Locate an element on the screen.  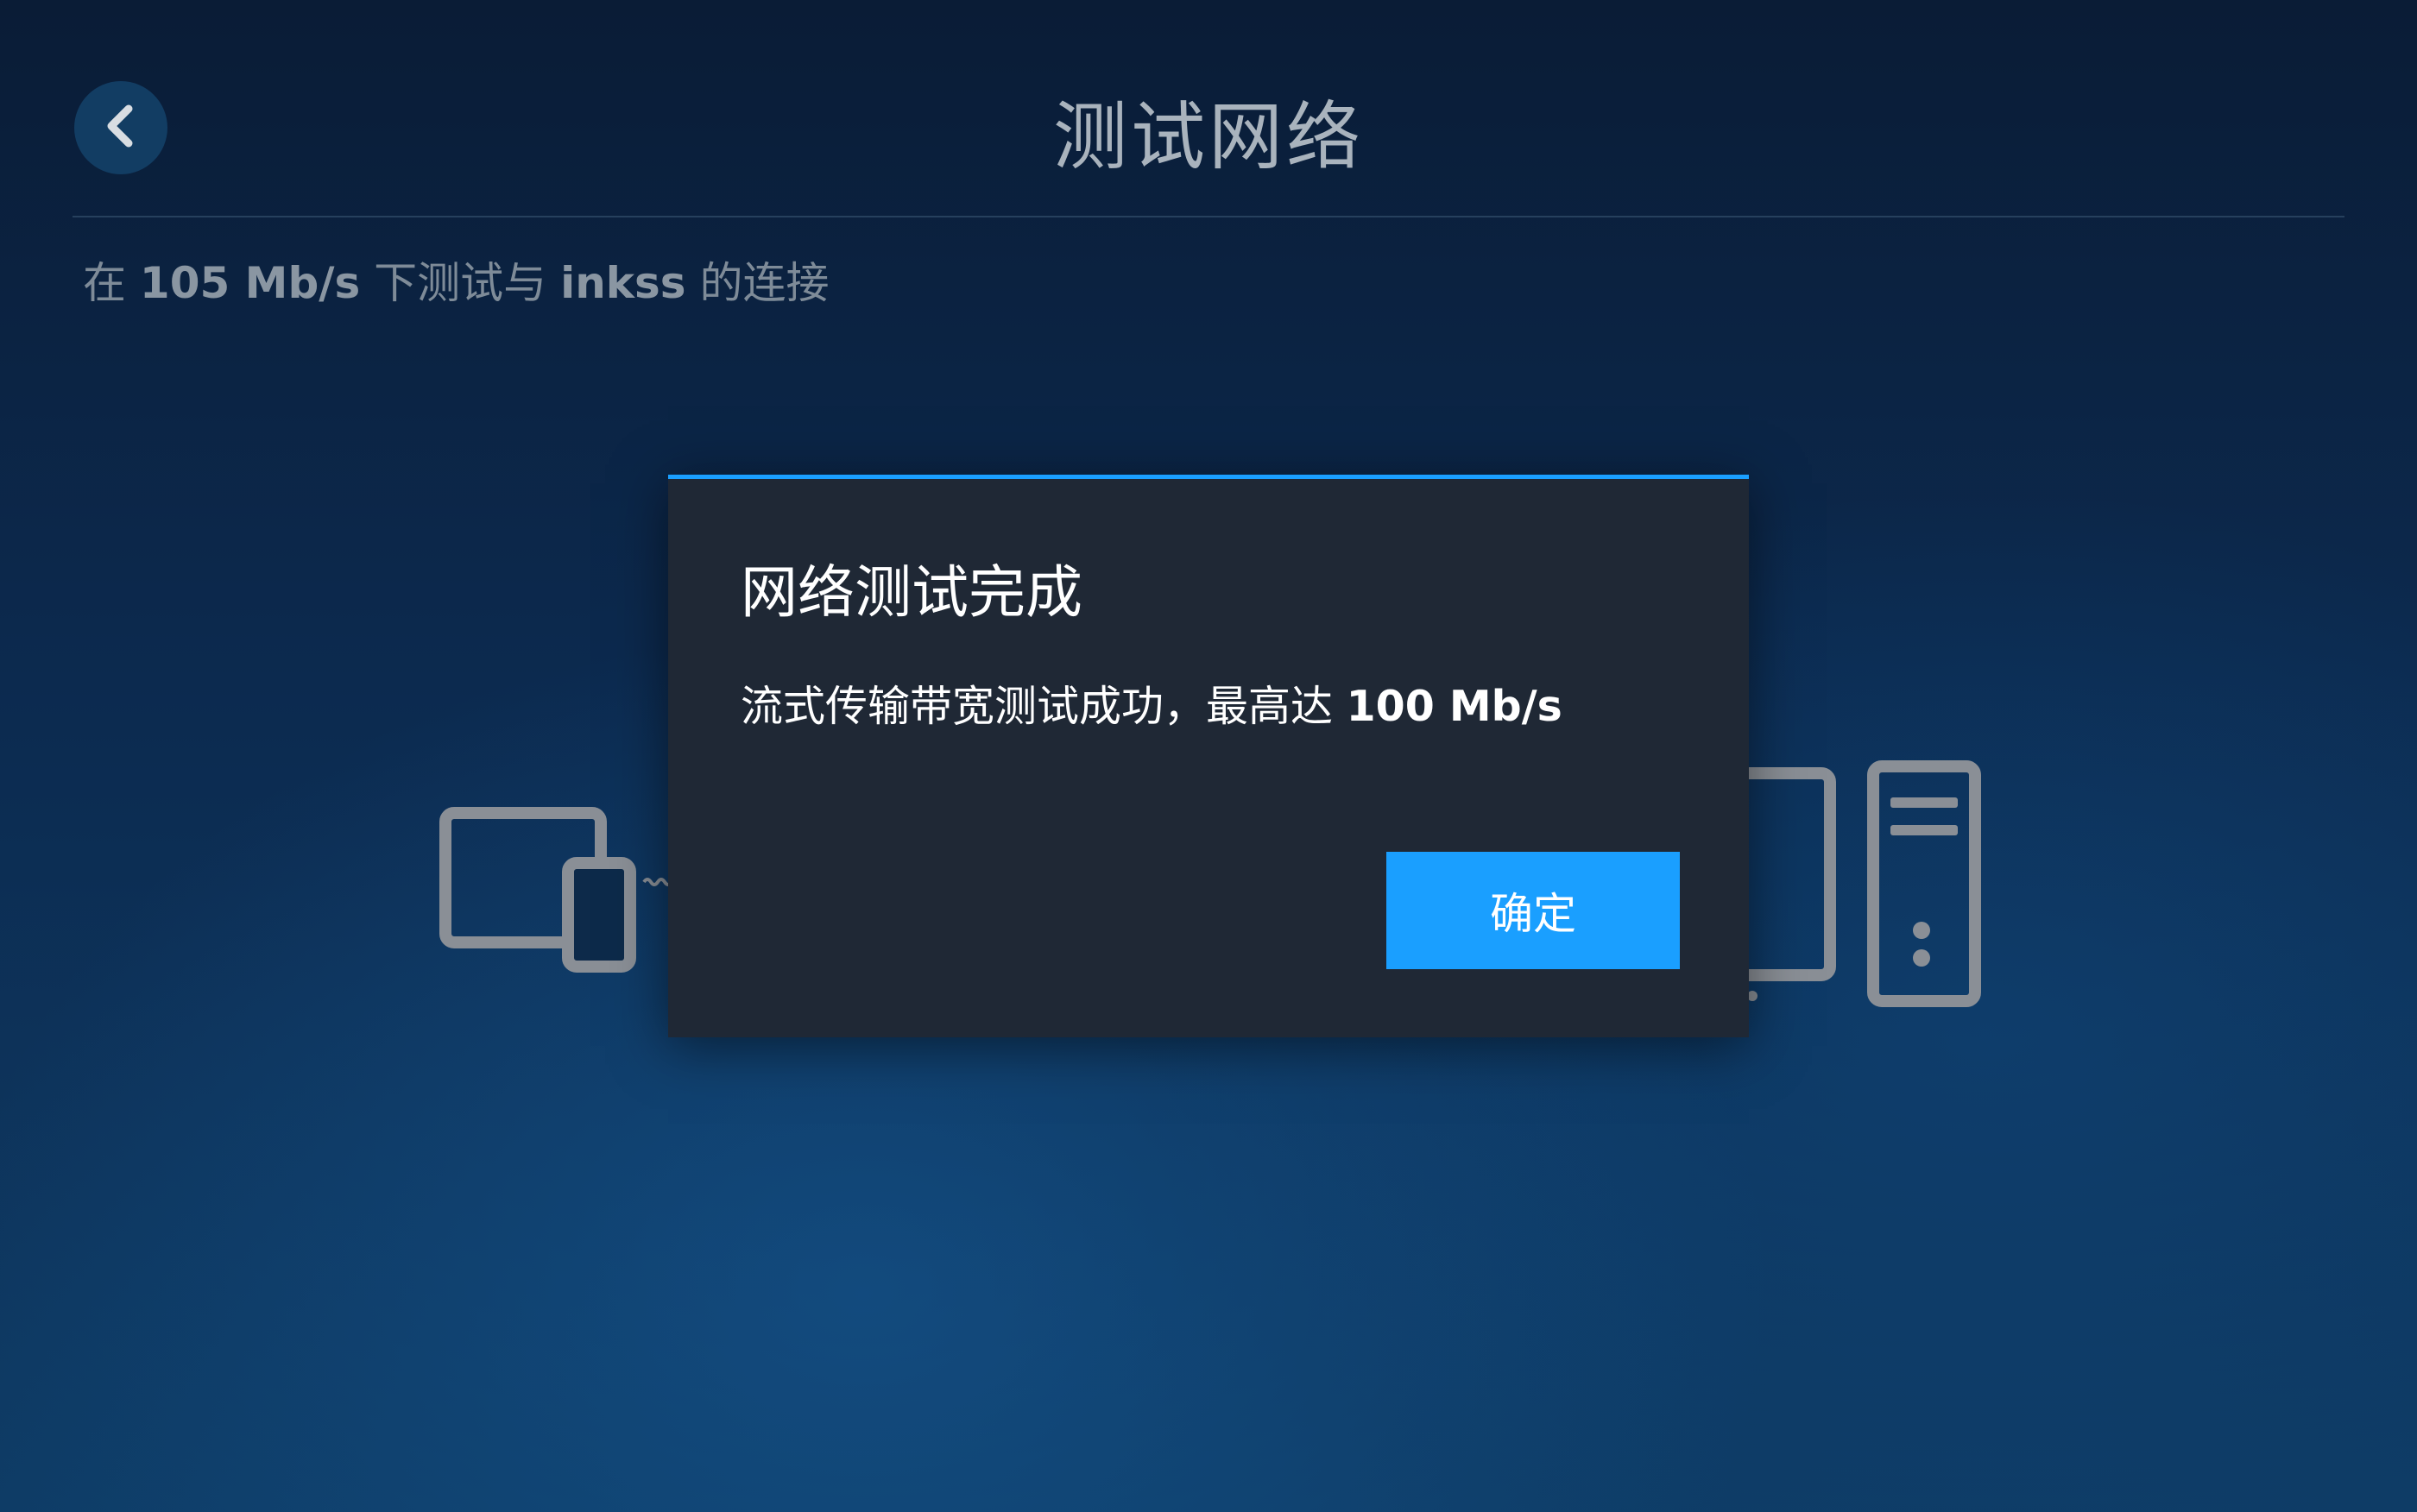
connection-subtitle: 在 105 Mb/s 下测试与 inkss 的连接 is located at coordinates (456, 283).